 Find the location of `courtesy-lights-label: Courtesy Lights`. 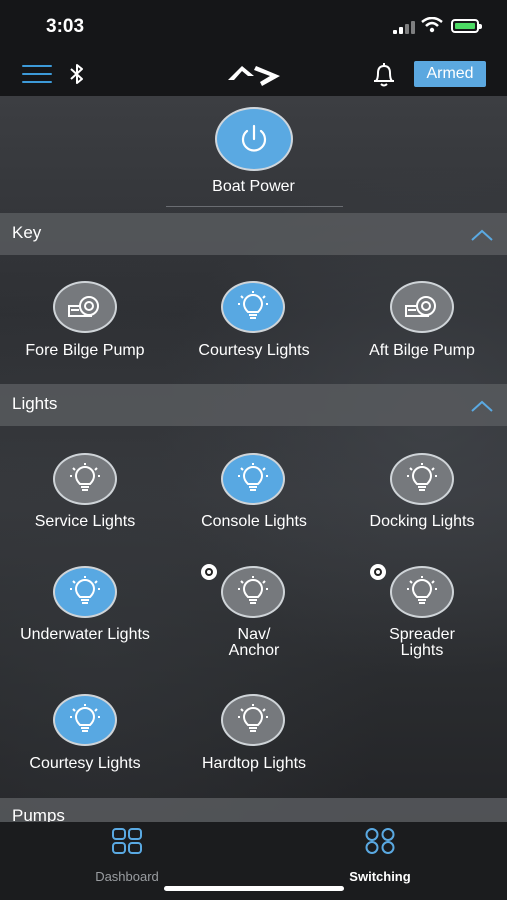

courtesy-lights-label: Courtesy Lights is located at coordinates (85, 763).